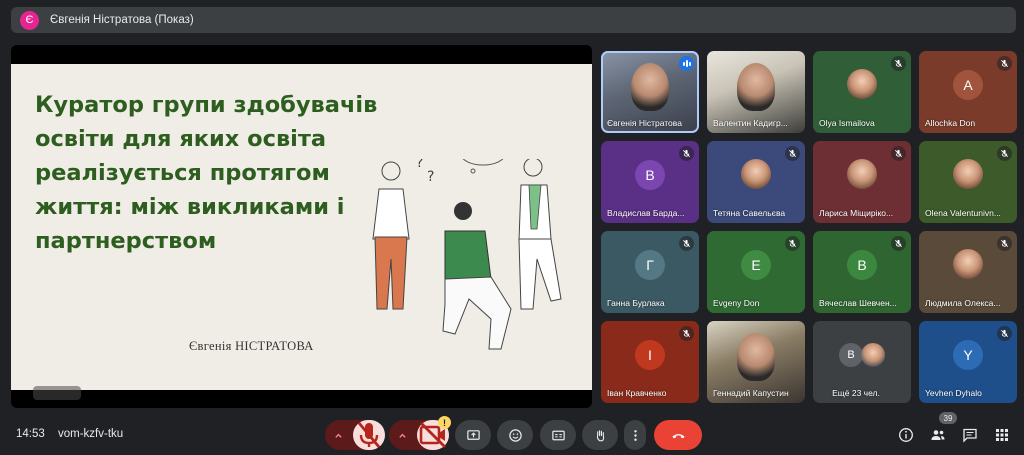  I want to click on apps-grid-icon, so click(1002, 435).